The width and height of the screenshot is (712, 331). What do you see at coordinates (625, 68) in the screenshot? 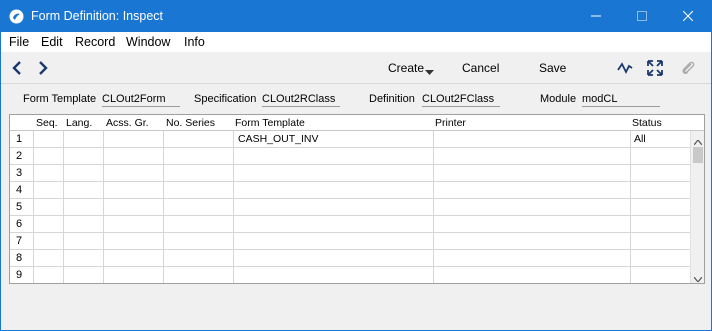
I see `activity-icon` at bounding box center [625, 68].